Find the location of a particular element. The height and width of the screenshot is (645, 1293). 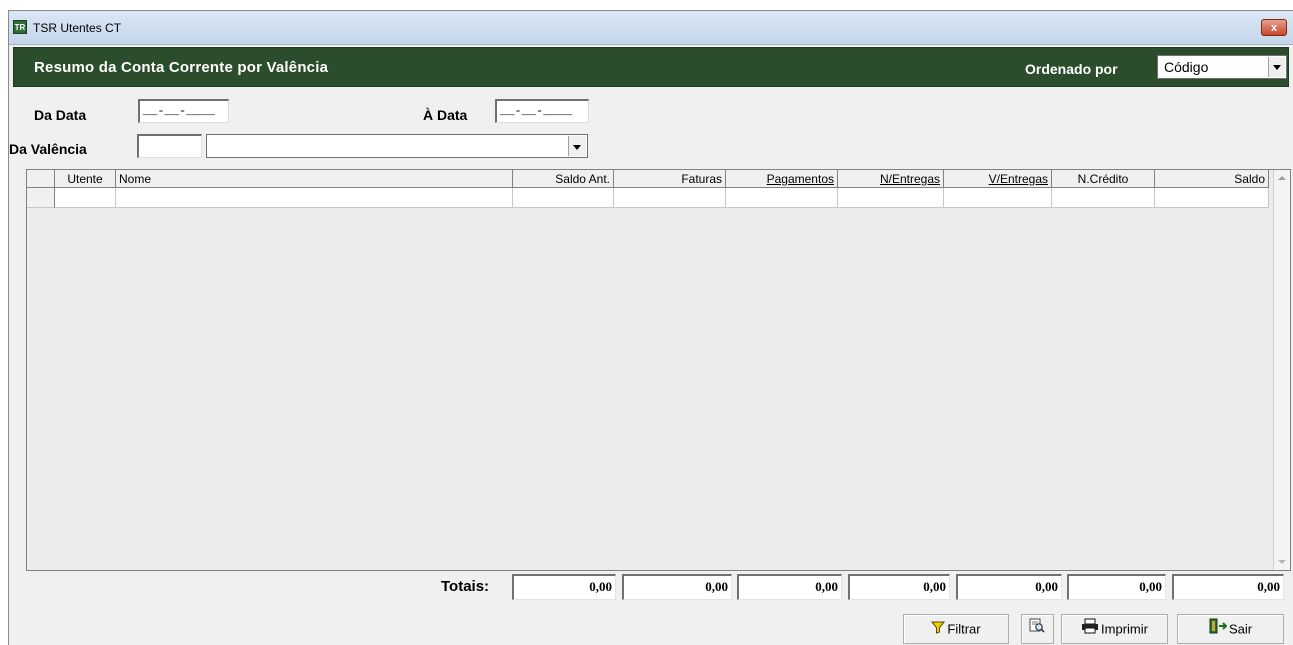

window-title: TSR Utentes CT is located at coordinates (77, 28).